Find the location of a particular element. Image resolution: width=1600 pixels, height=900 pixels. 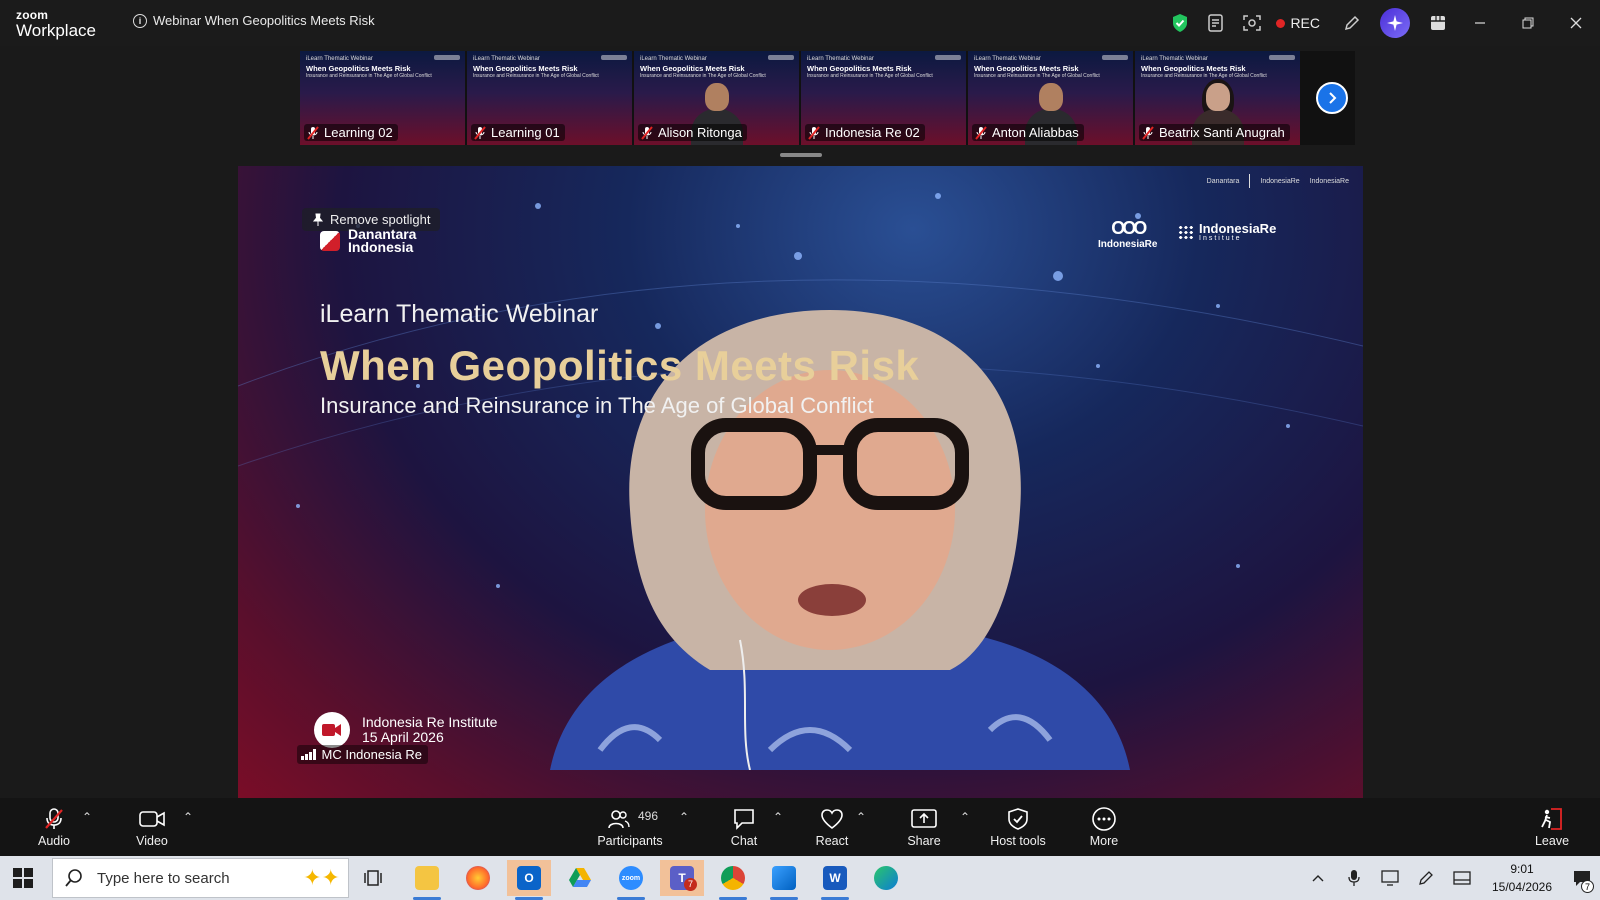

clock-time: 9:01 is located at coordinates (1522, 869).